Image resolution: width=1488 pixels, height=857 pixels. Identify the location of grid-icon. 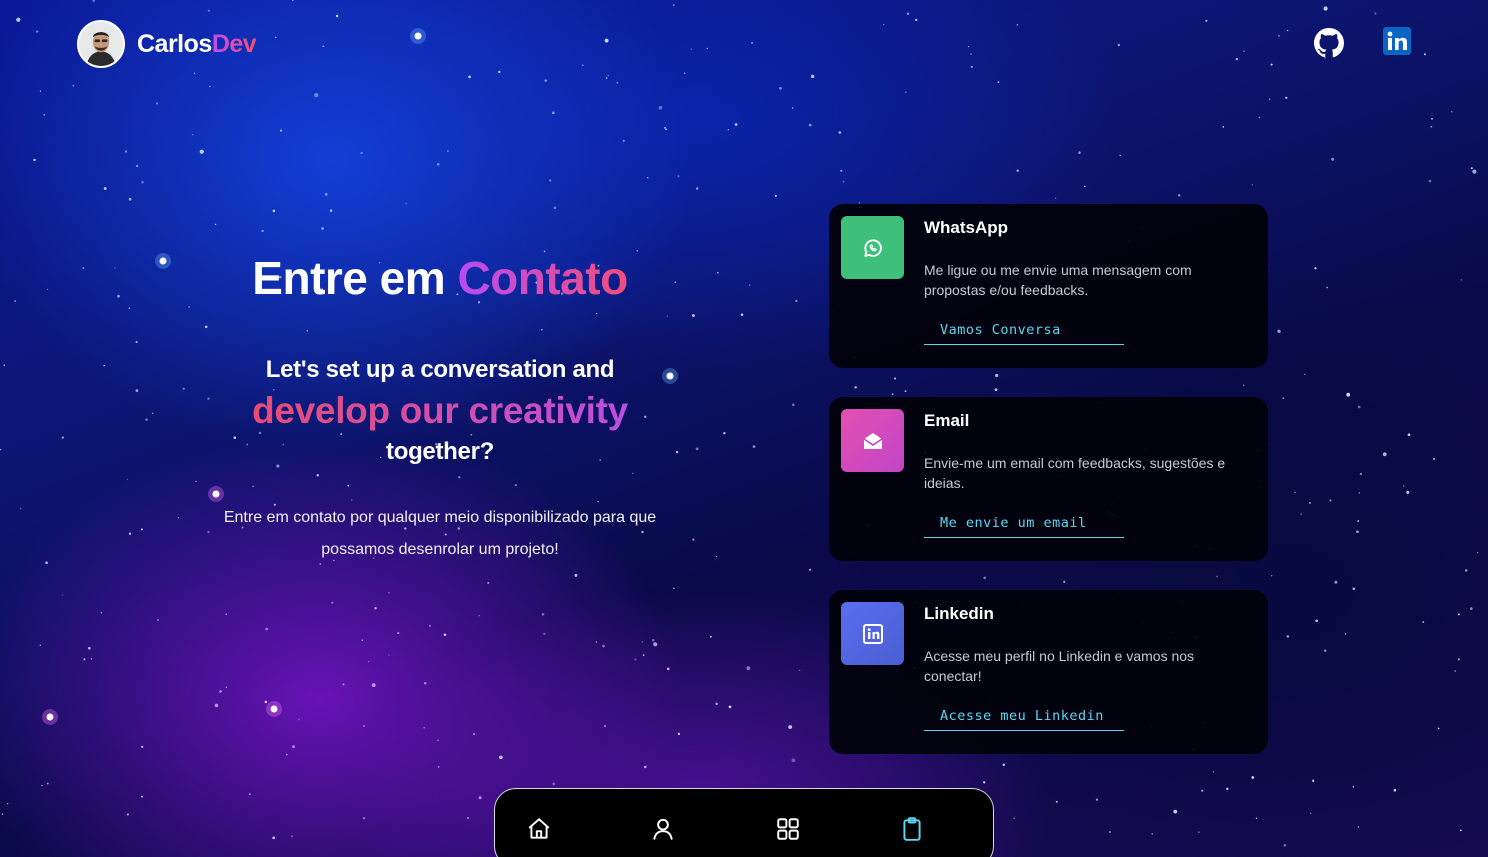
(788, 829).